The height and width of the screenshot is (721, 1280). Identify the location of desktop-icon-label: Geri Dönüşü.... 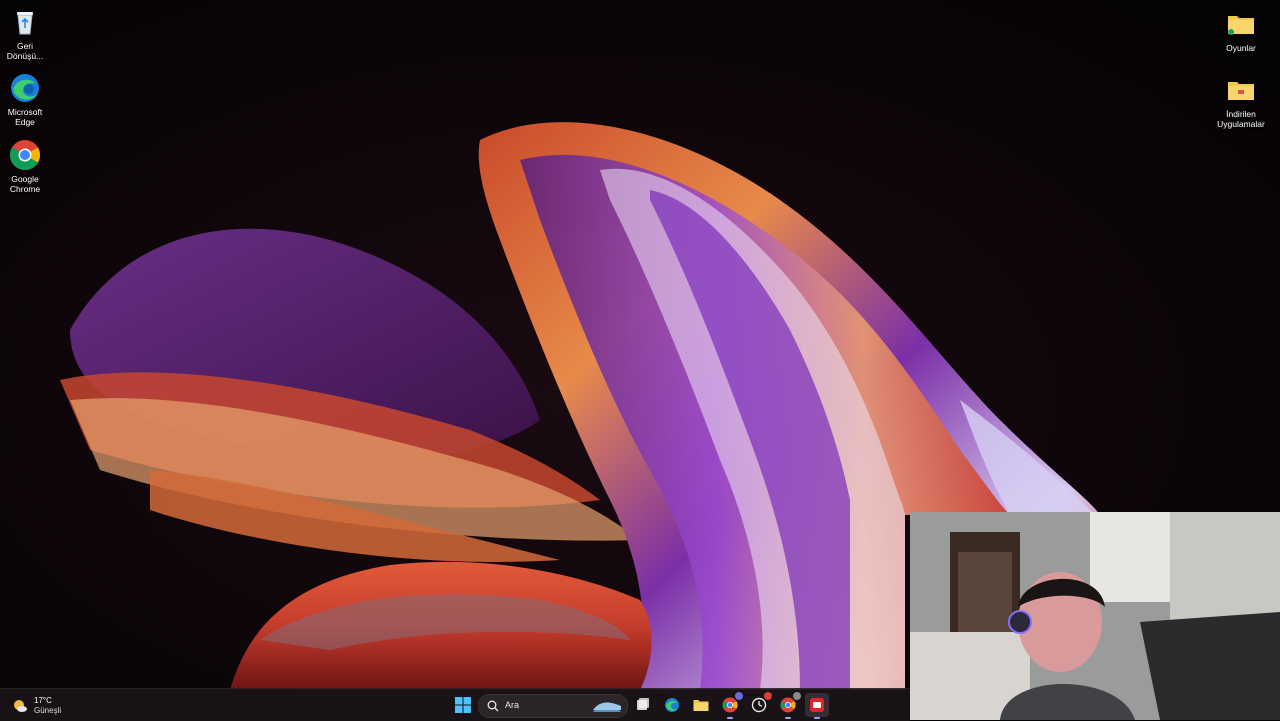
(25, 51).